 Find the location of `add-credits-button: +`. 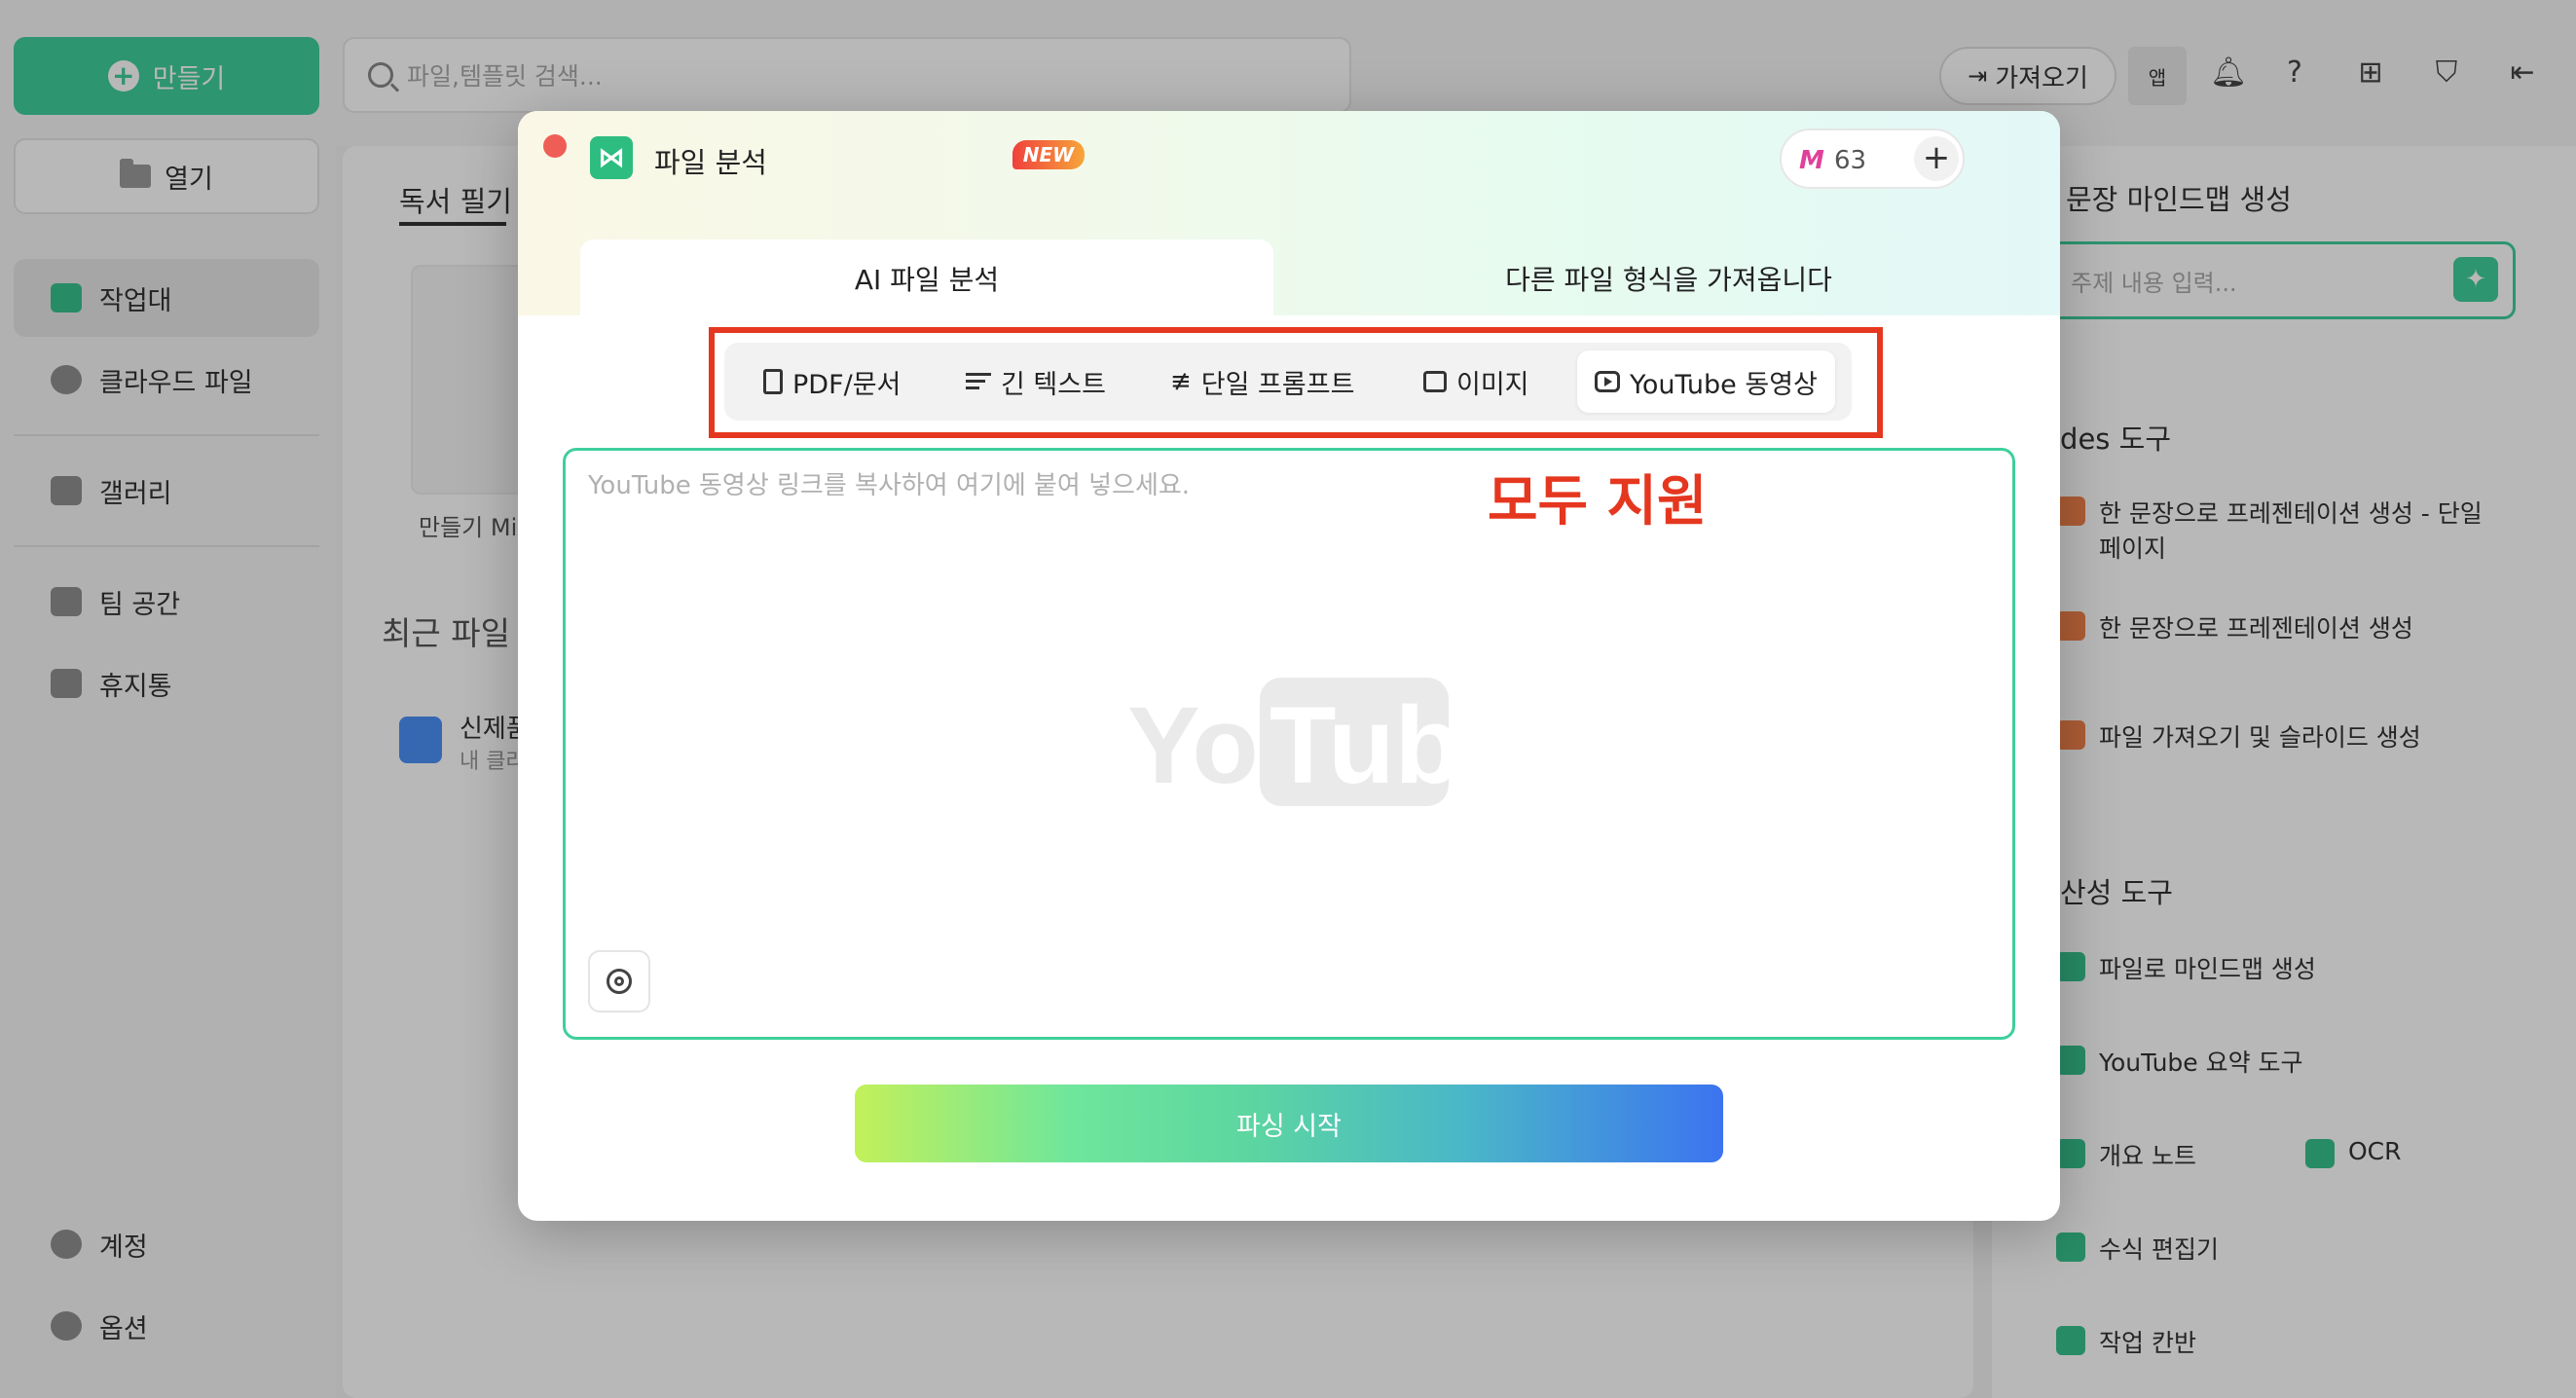

add-credits-button: + is located at coordinates (1936, 158).